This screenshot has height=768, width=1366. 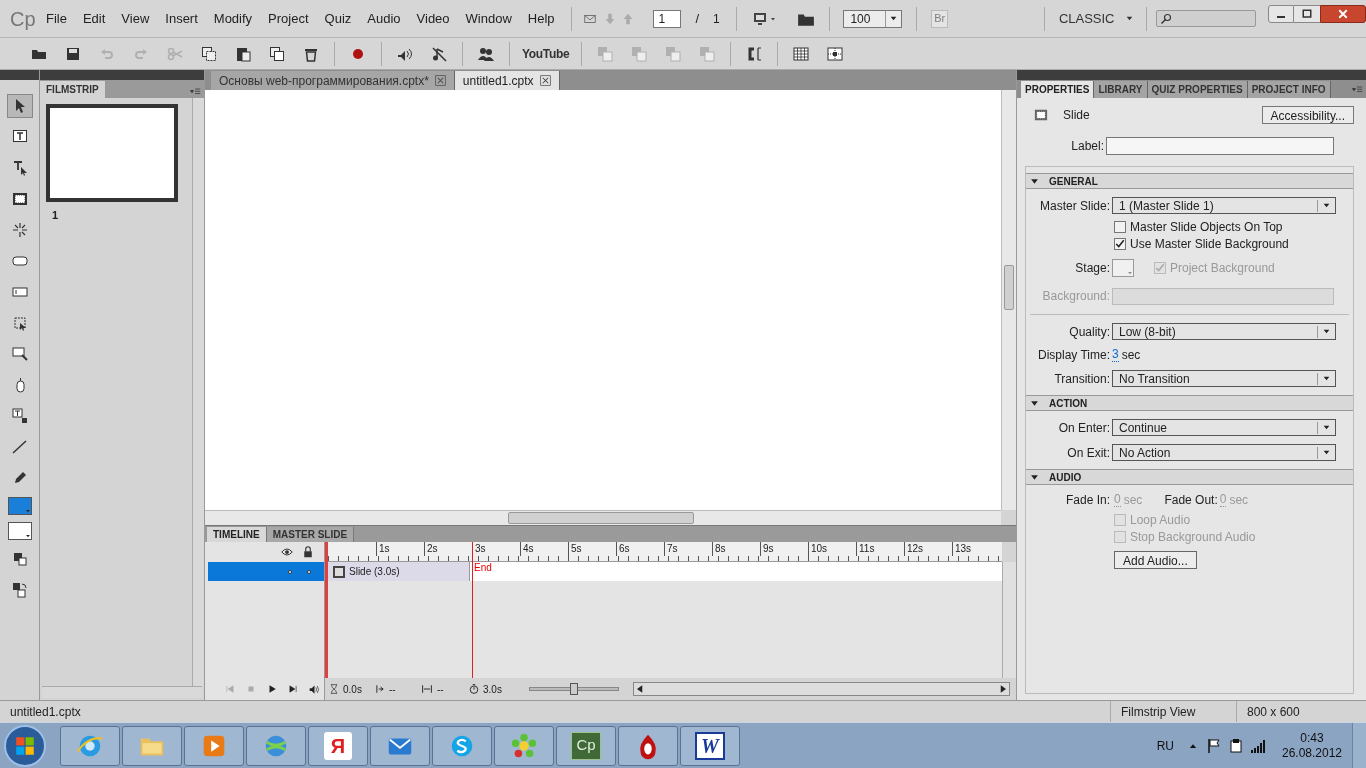 What do you see at coordinates (19, 106) in the screenshot?
I see `tool-button` at bounding box center [19, 106].